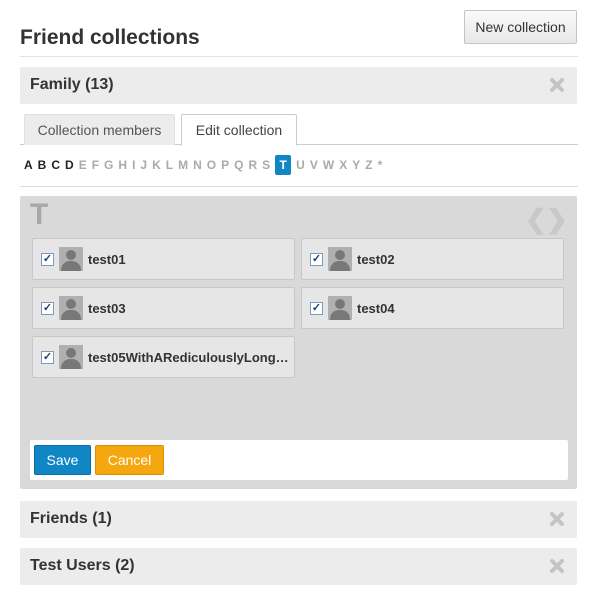  Describe the element at coordinates (238, 165) in the screenshot. I see `alphabet-letter-q: Q` at that location.